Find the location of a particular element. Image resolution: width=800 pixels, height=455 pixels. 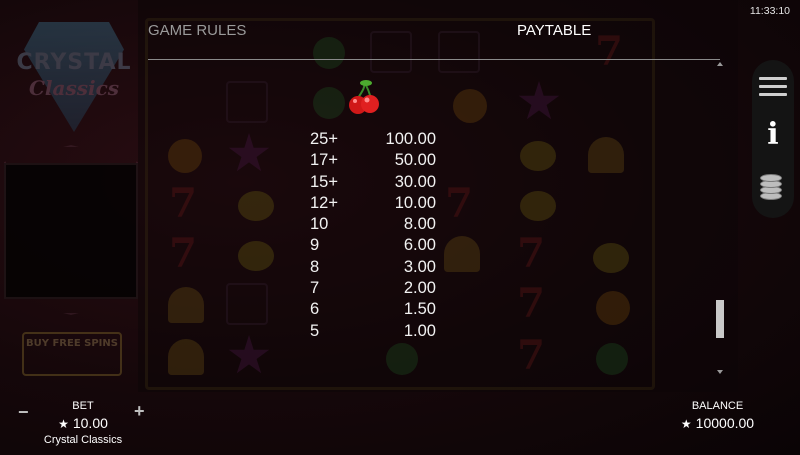

payout-amount: 6.00 is located at coordinates (419, 245).